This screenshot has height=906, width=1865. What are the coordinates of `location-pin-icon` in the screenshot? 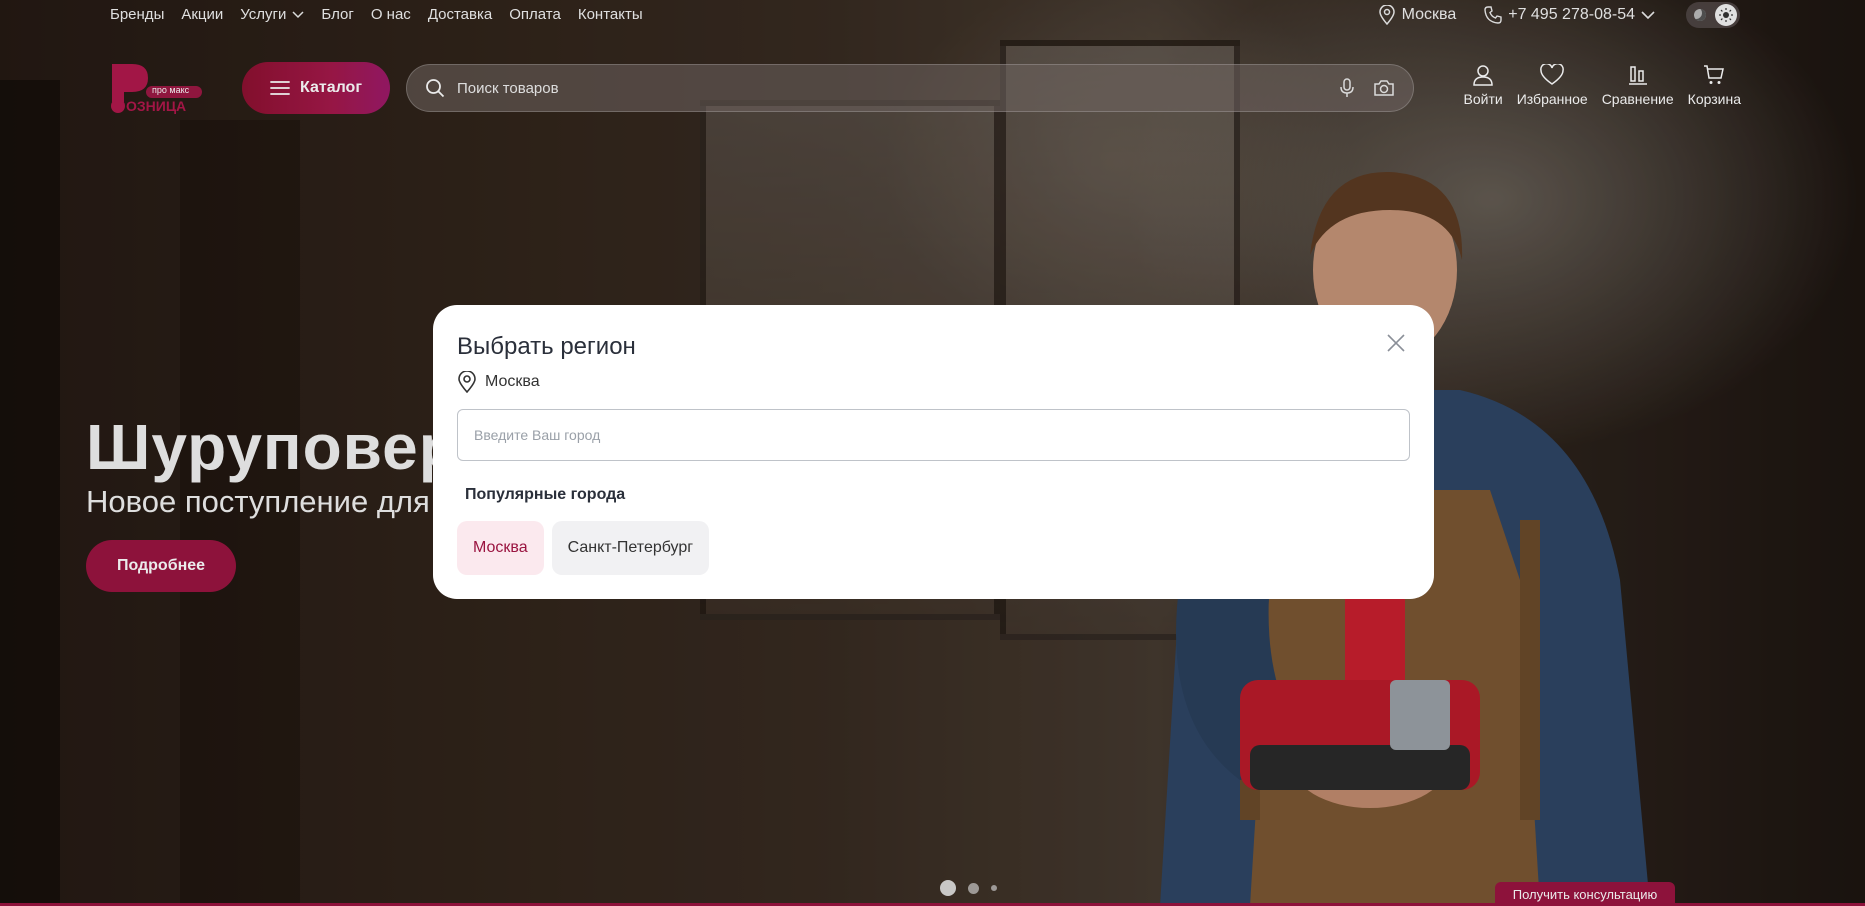 It's located at (467, 382).